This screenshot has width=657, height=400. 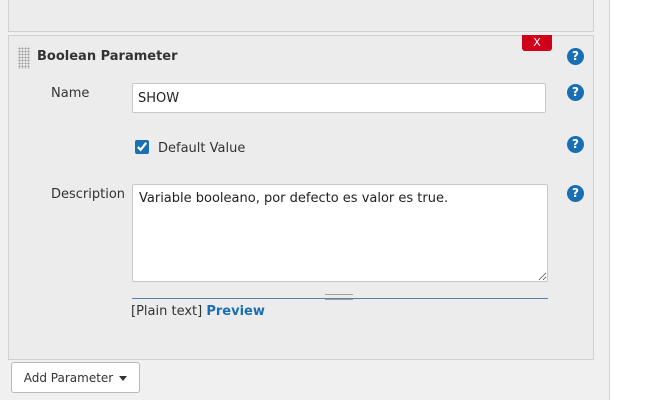 What do you see at coordinates (142, 147) in the screenshot?
I see `default-value-checkbox` at bounding box center [142, 147].